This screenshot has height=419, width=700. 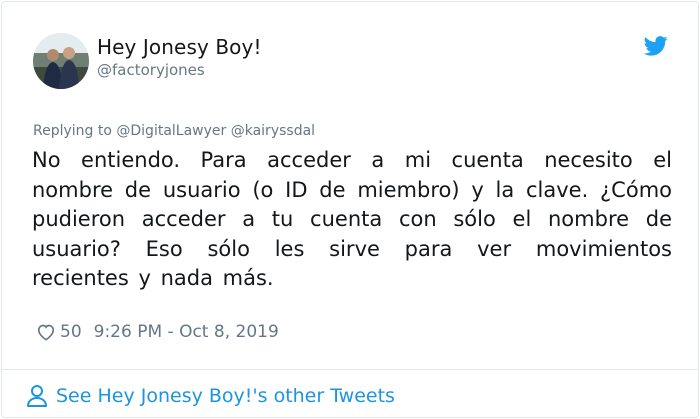 What do you see at coordinates (71, 332) in the screenshot?
I see `like-count: 50` at bounding box center [71, 332].